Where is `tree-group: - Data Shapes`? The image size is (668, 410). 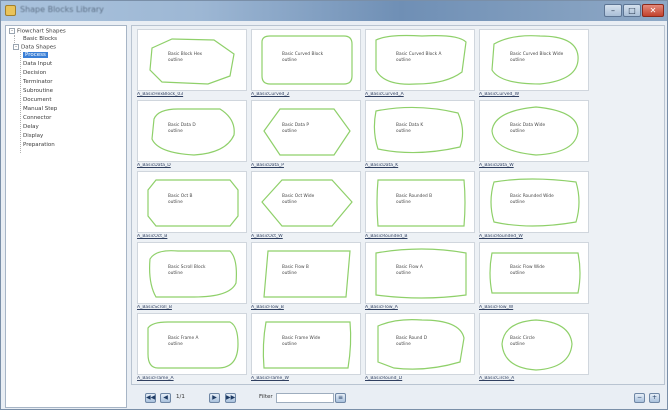 tree-group: - Data Shapes is located at coordinates (34, 47).